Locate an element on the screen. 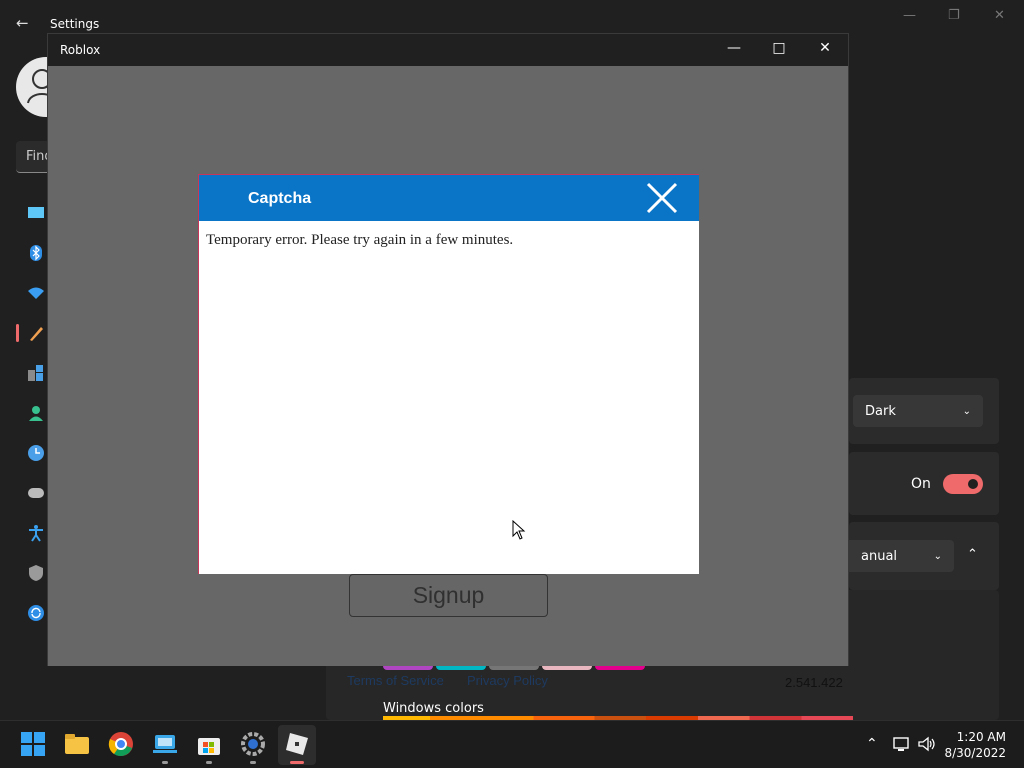 The width and height of the screenshot is (1024, 768). maximize-icon: □ is located at coordinates (779, 50).